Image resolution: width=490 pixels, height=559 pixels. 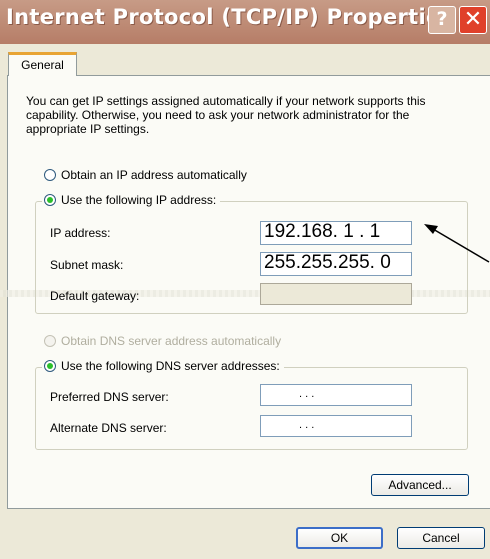 I want to click on annotation-arrow, so click(x=457, y=243).